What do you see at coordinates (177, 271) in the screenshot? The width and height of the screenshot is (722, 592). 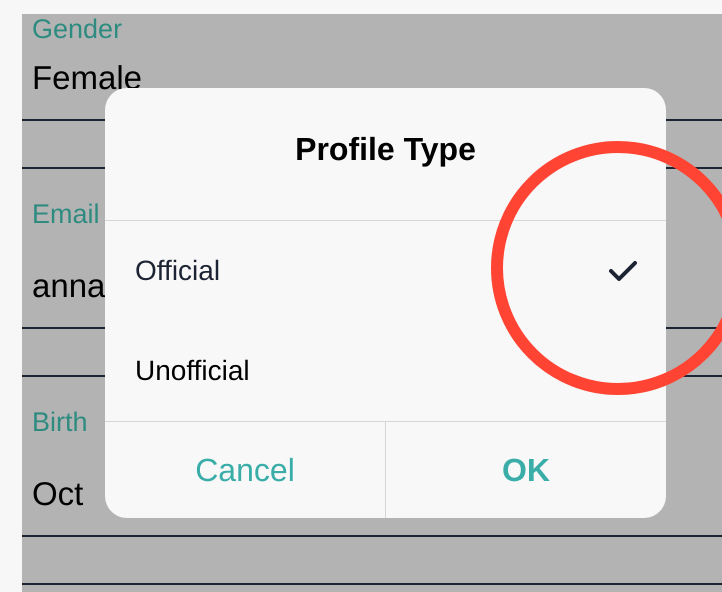 I see `option-label: Official` at bounding box center [177, 271].